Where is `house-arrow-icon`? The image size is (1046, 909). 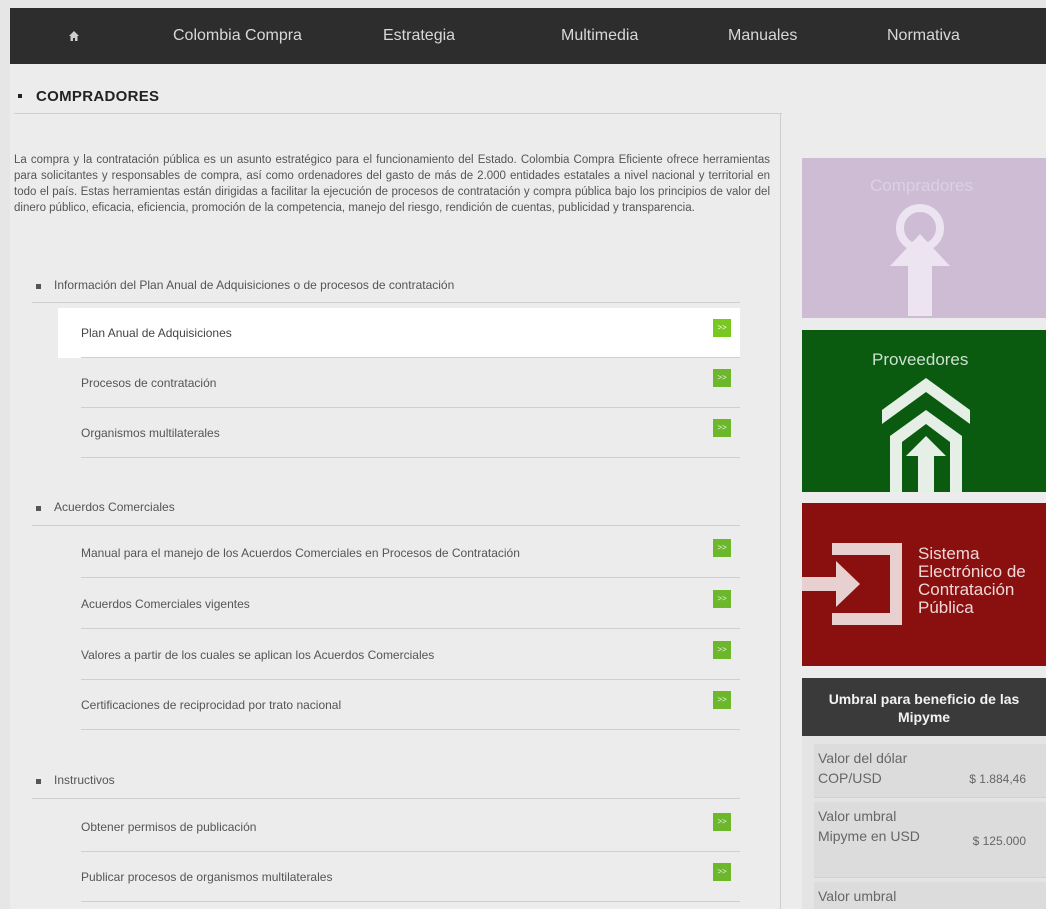
house-arrow-icon is located at coordinates (926, 435).